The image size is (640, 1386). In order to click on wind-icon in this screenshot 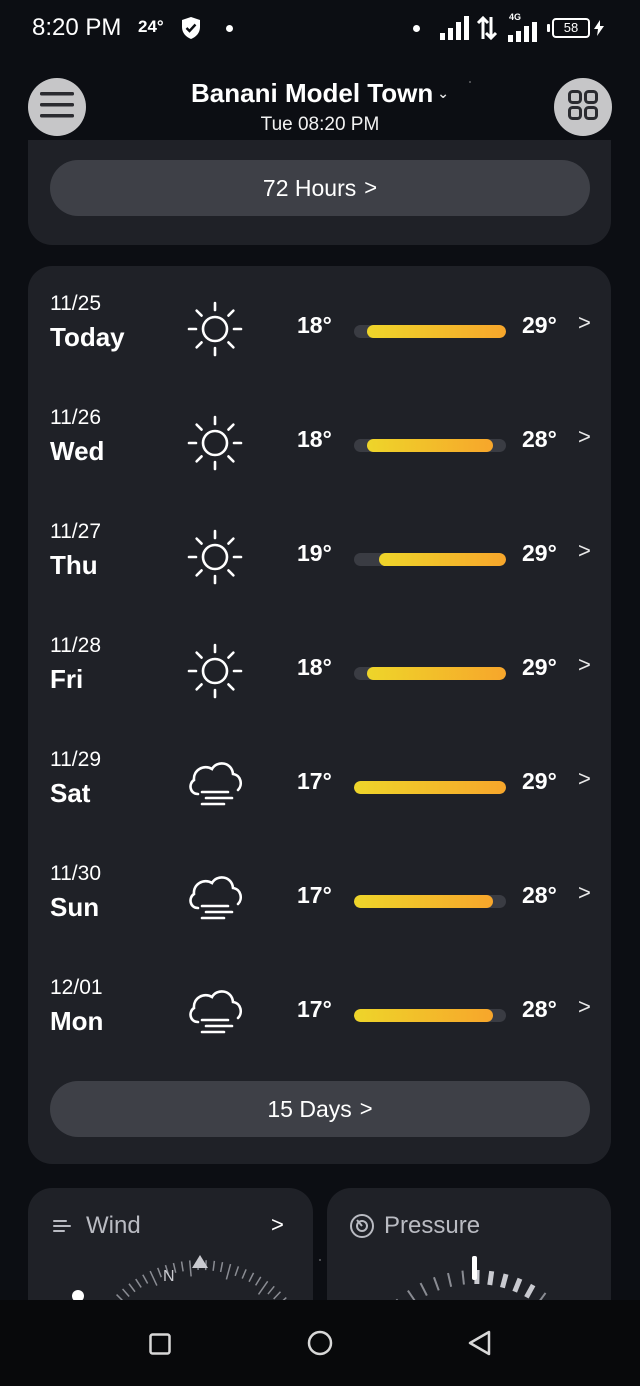, I will do `click(63, 1228)`.